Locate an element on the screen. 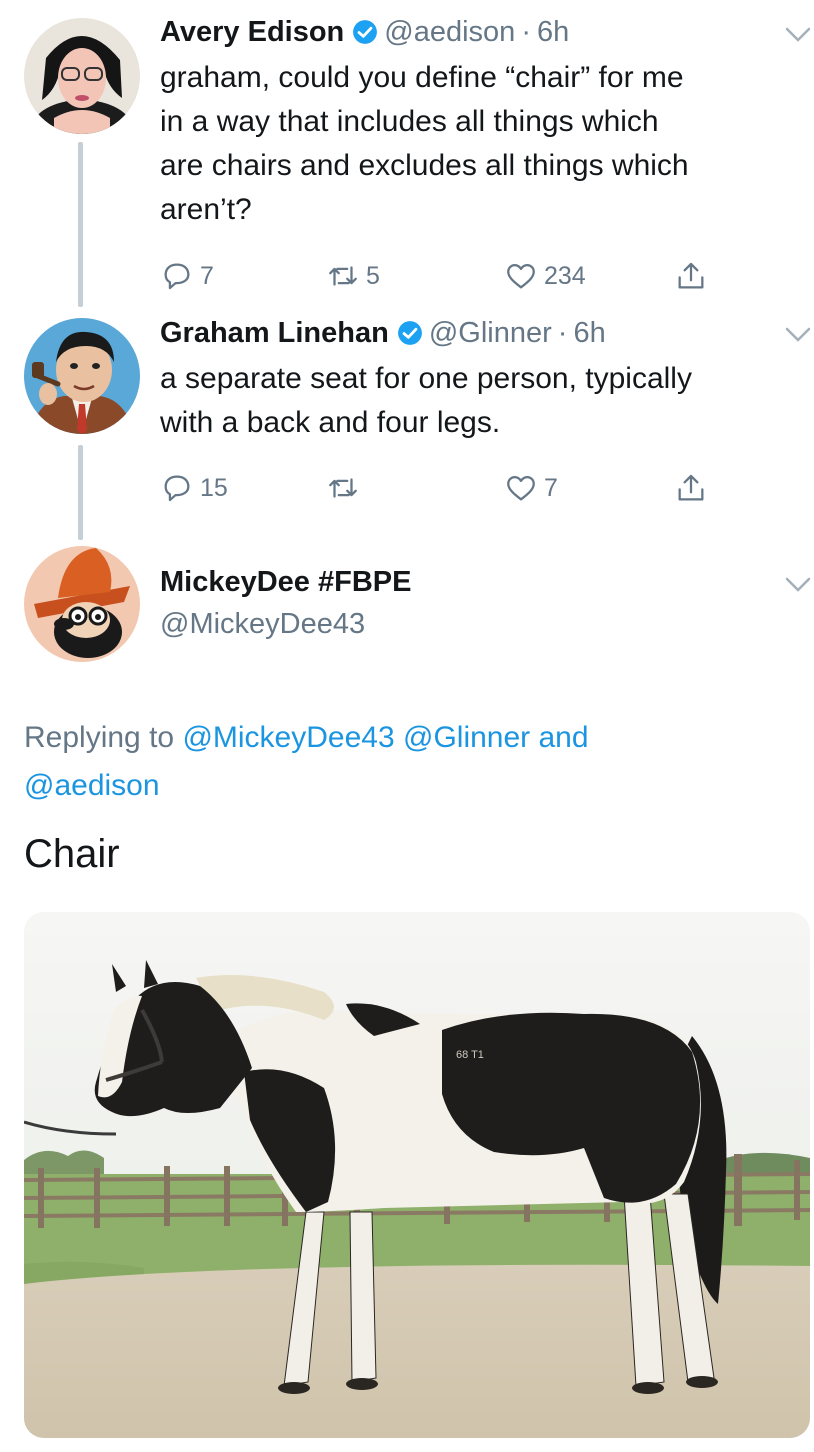 This screenshot has height=1452, width=814. tweet-text-line: aren’t? is located at coordinates (206, 209).